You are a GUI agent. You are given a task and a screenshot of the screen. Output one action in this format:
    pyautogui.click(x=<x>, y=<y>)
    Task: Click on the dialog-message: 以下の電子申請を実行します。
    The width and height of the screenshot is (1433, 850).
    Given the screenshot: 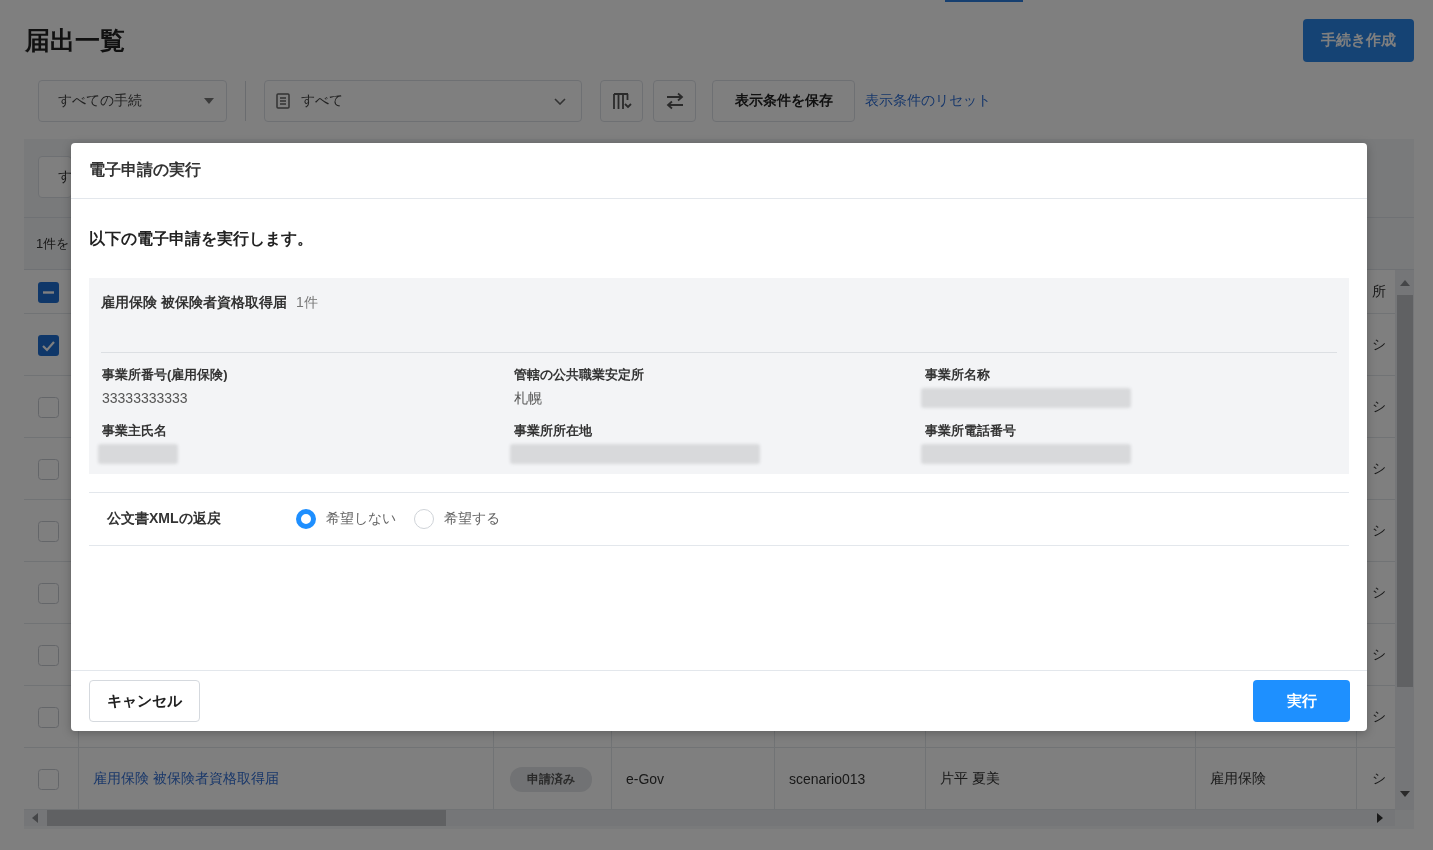 What is the action you would take?
    pyautogui.click(x=201, y=239)
    